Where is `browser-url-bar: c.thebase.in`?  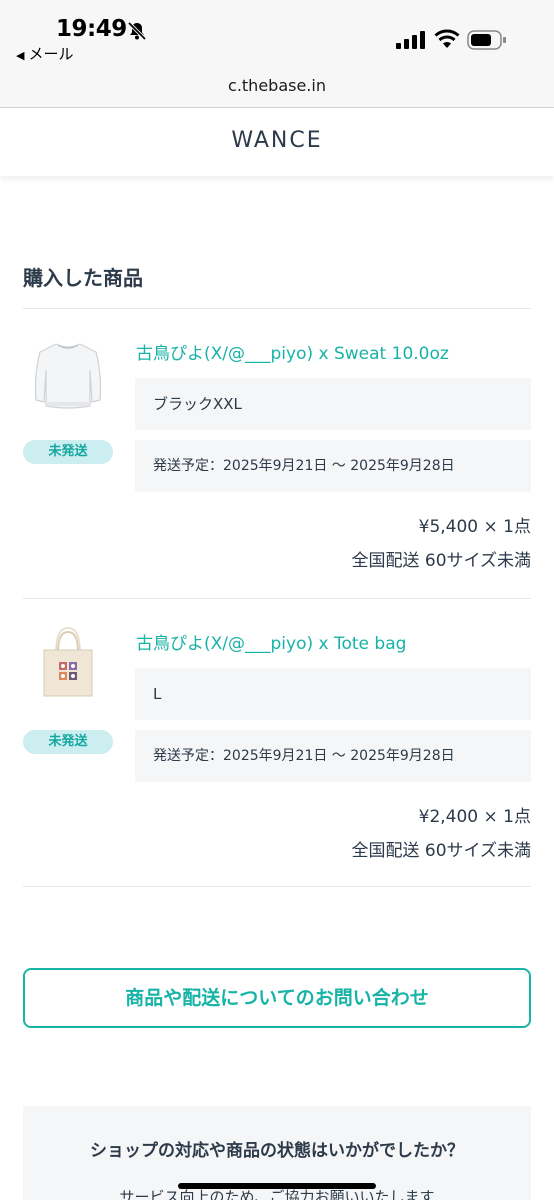 browser-url-bar: c.thebase.in is located at coordinates (277, 90).